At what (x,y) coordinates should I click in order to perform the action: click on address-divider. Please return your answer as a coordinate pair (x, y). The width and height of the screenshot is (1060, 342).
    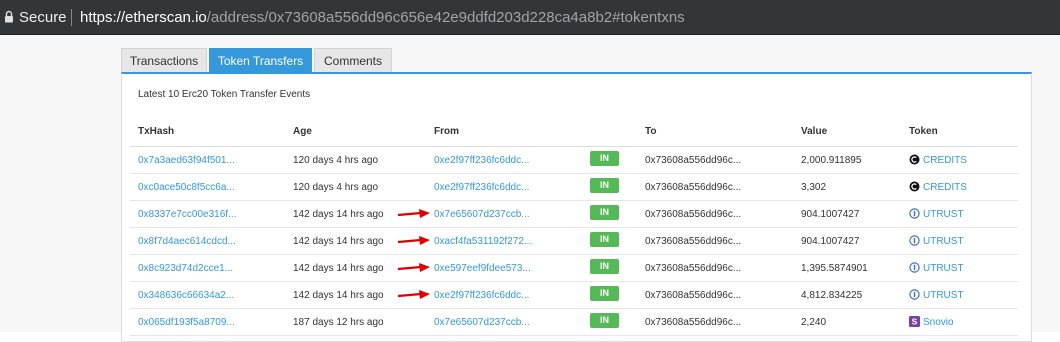
    Looking at the image, I should click on (71, 17).